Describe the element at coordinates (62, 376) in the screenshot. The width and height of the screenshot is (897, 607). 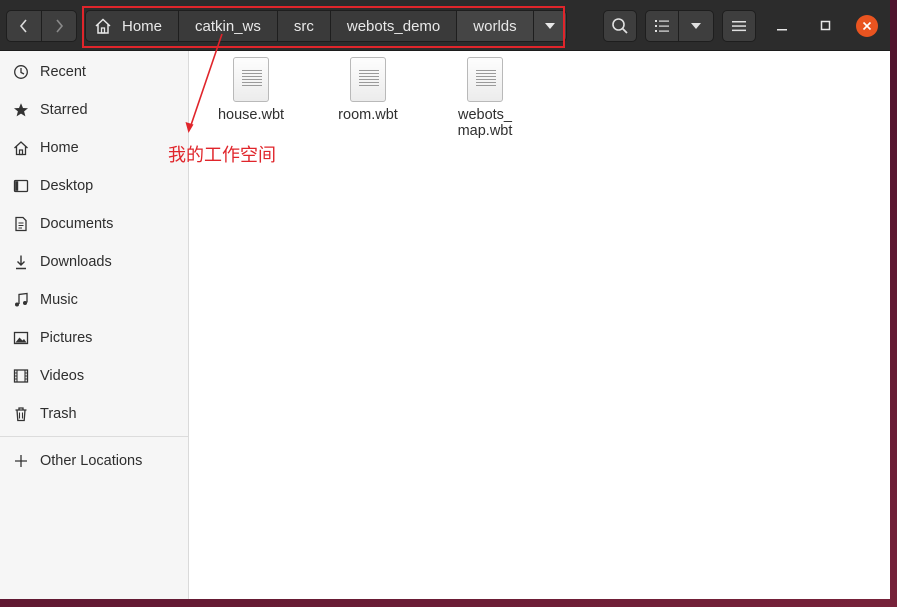
I see `sidebar-item-label: Videos` at that location.